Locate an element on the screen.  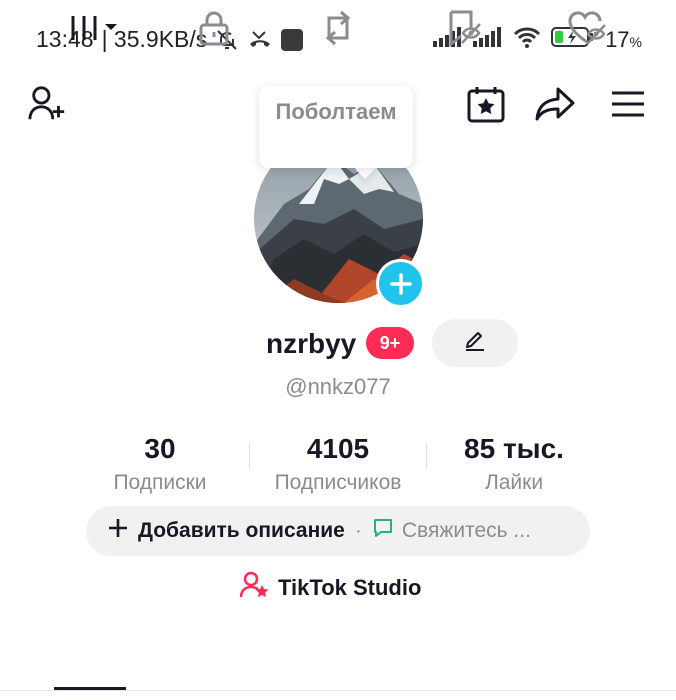
stat-followers-label: Подписчиков is located at coordinates (338, 482).